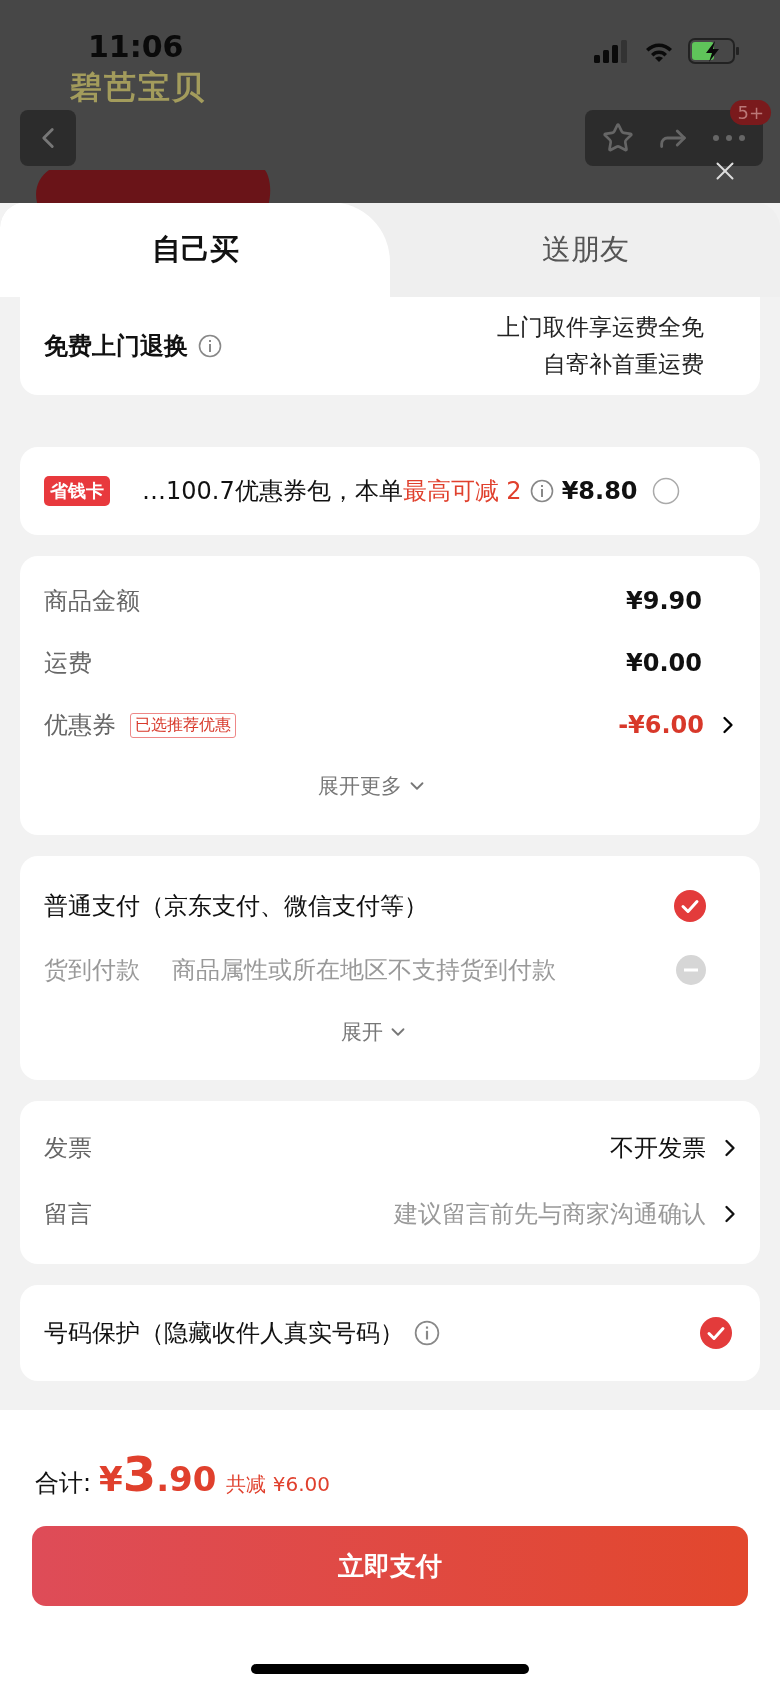 The width and height of the screenshot is (780, 1688). What do you see at coordinates (63, 1483) in the screenshot?
I see `total-label: 合计:` at bounding box center [63, 1483].